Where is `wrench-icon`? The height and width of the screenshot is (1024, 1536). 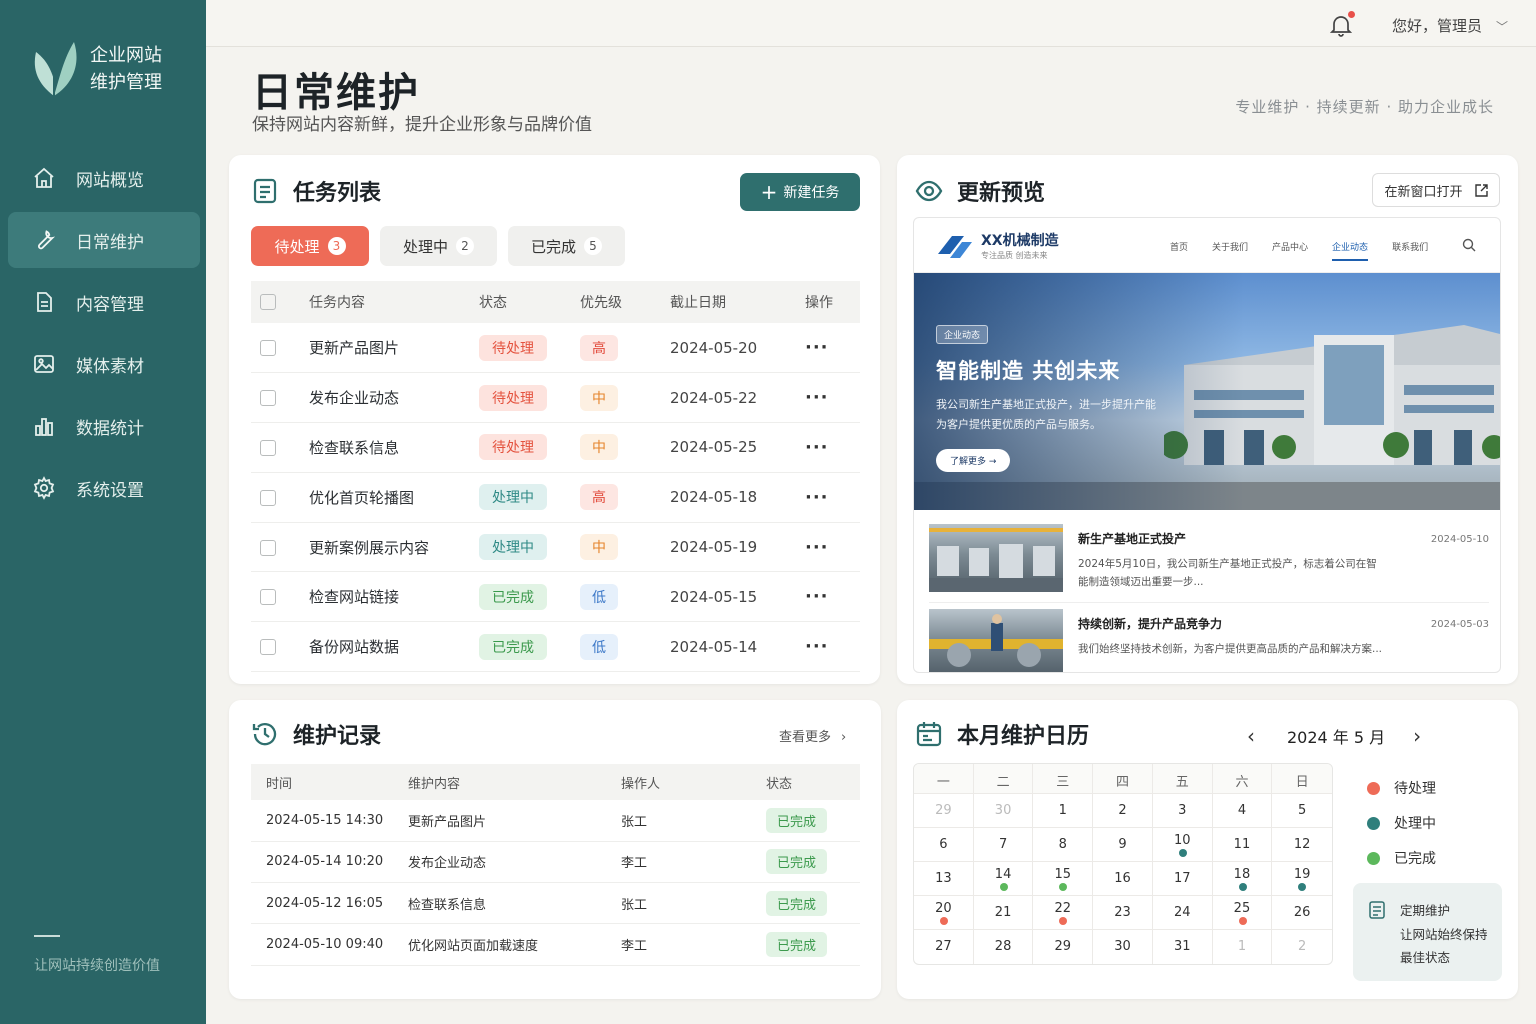
wrench-icon is located at coordinates (44, 240).